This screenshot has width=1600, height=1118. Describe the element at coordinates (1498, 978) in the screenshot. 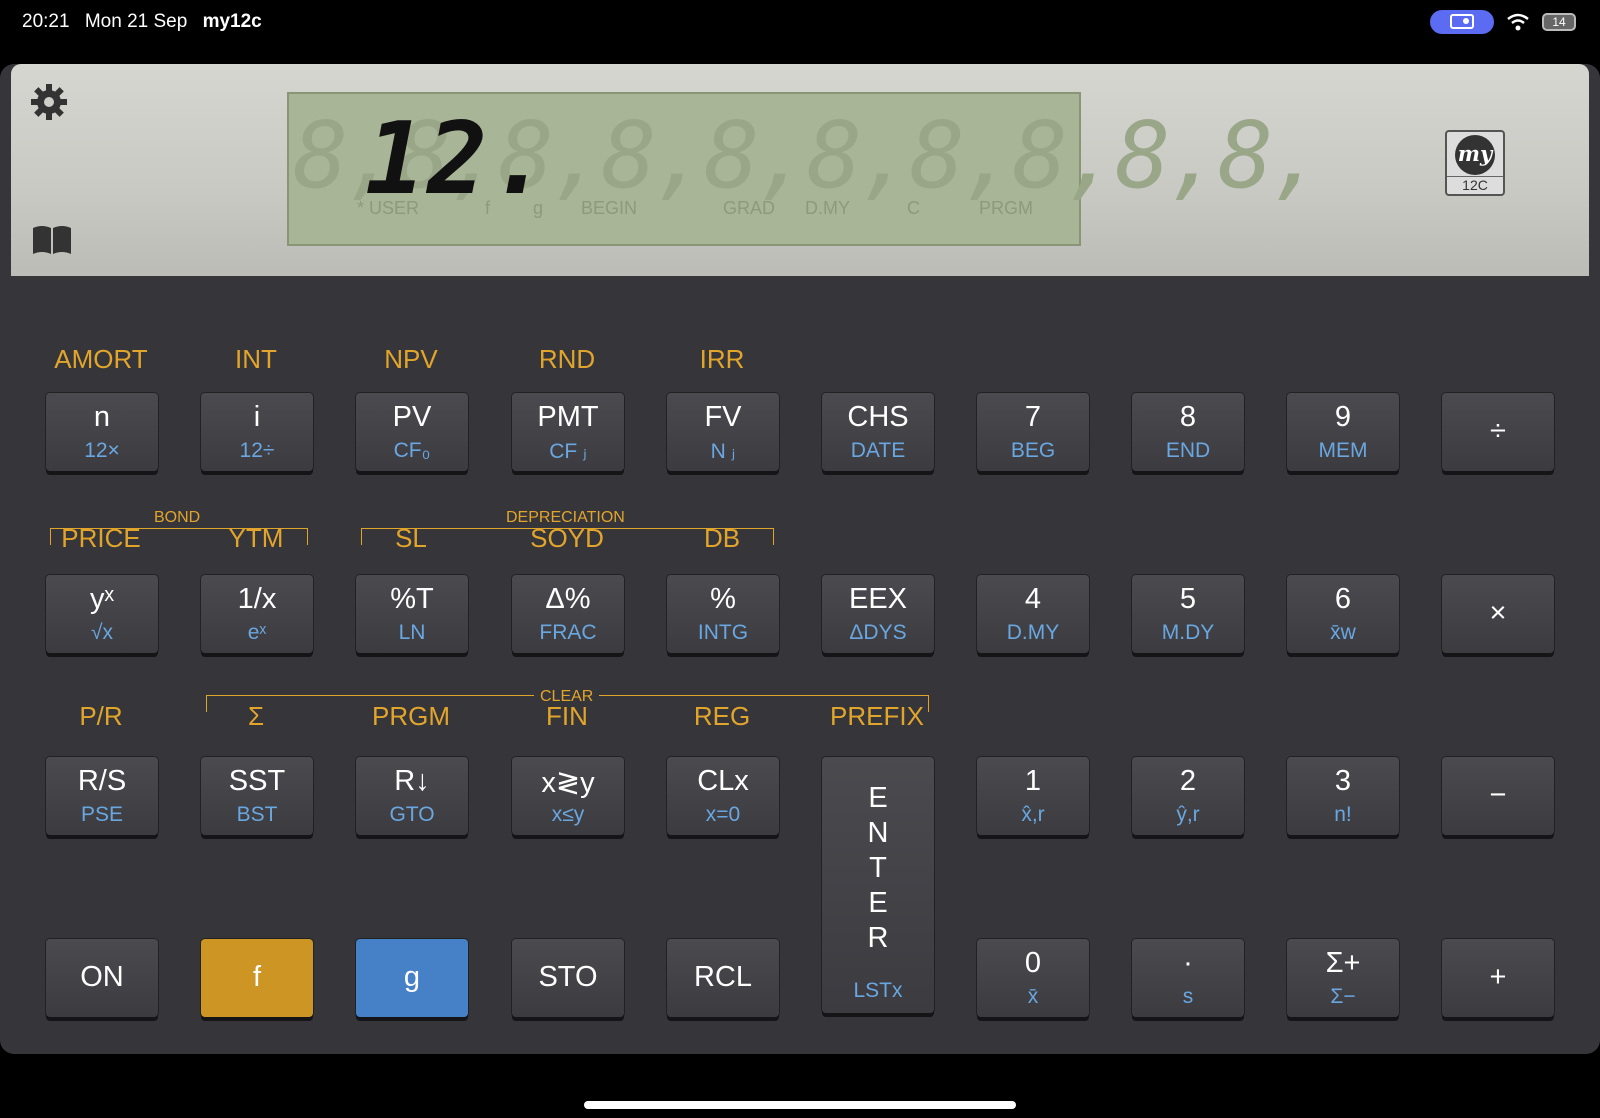

I see `key-add: +` at that location.